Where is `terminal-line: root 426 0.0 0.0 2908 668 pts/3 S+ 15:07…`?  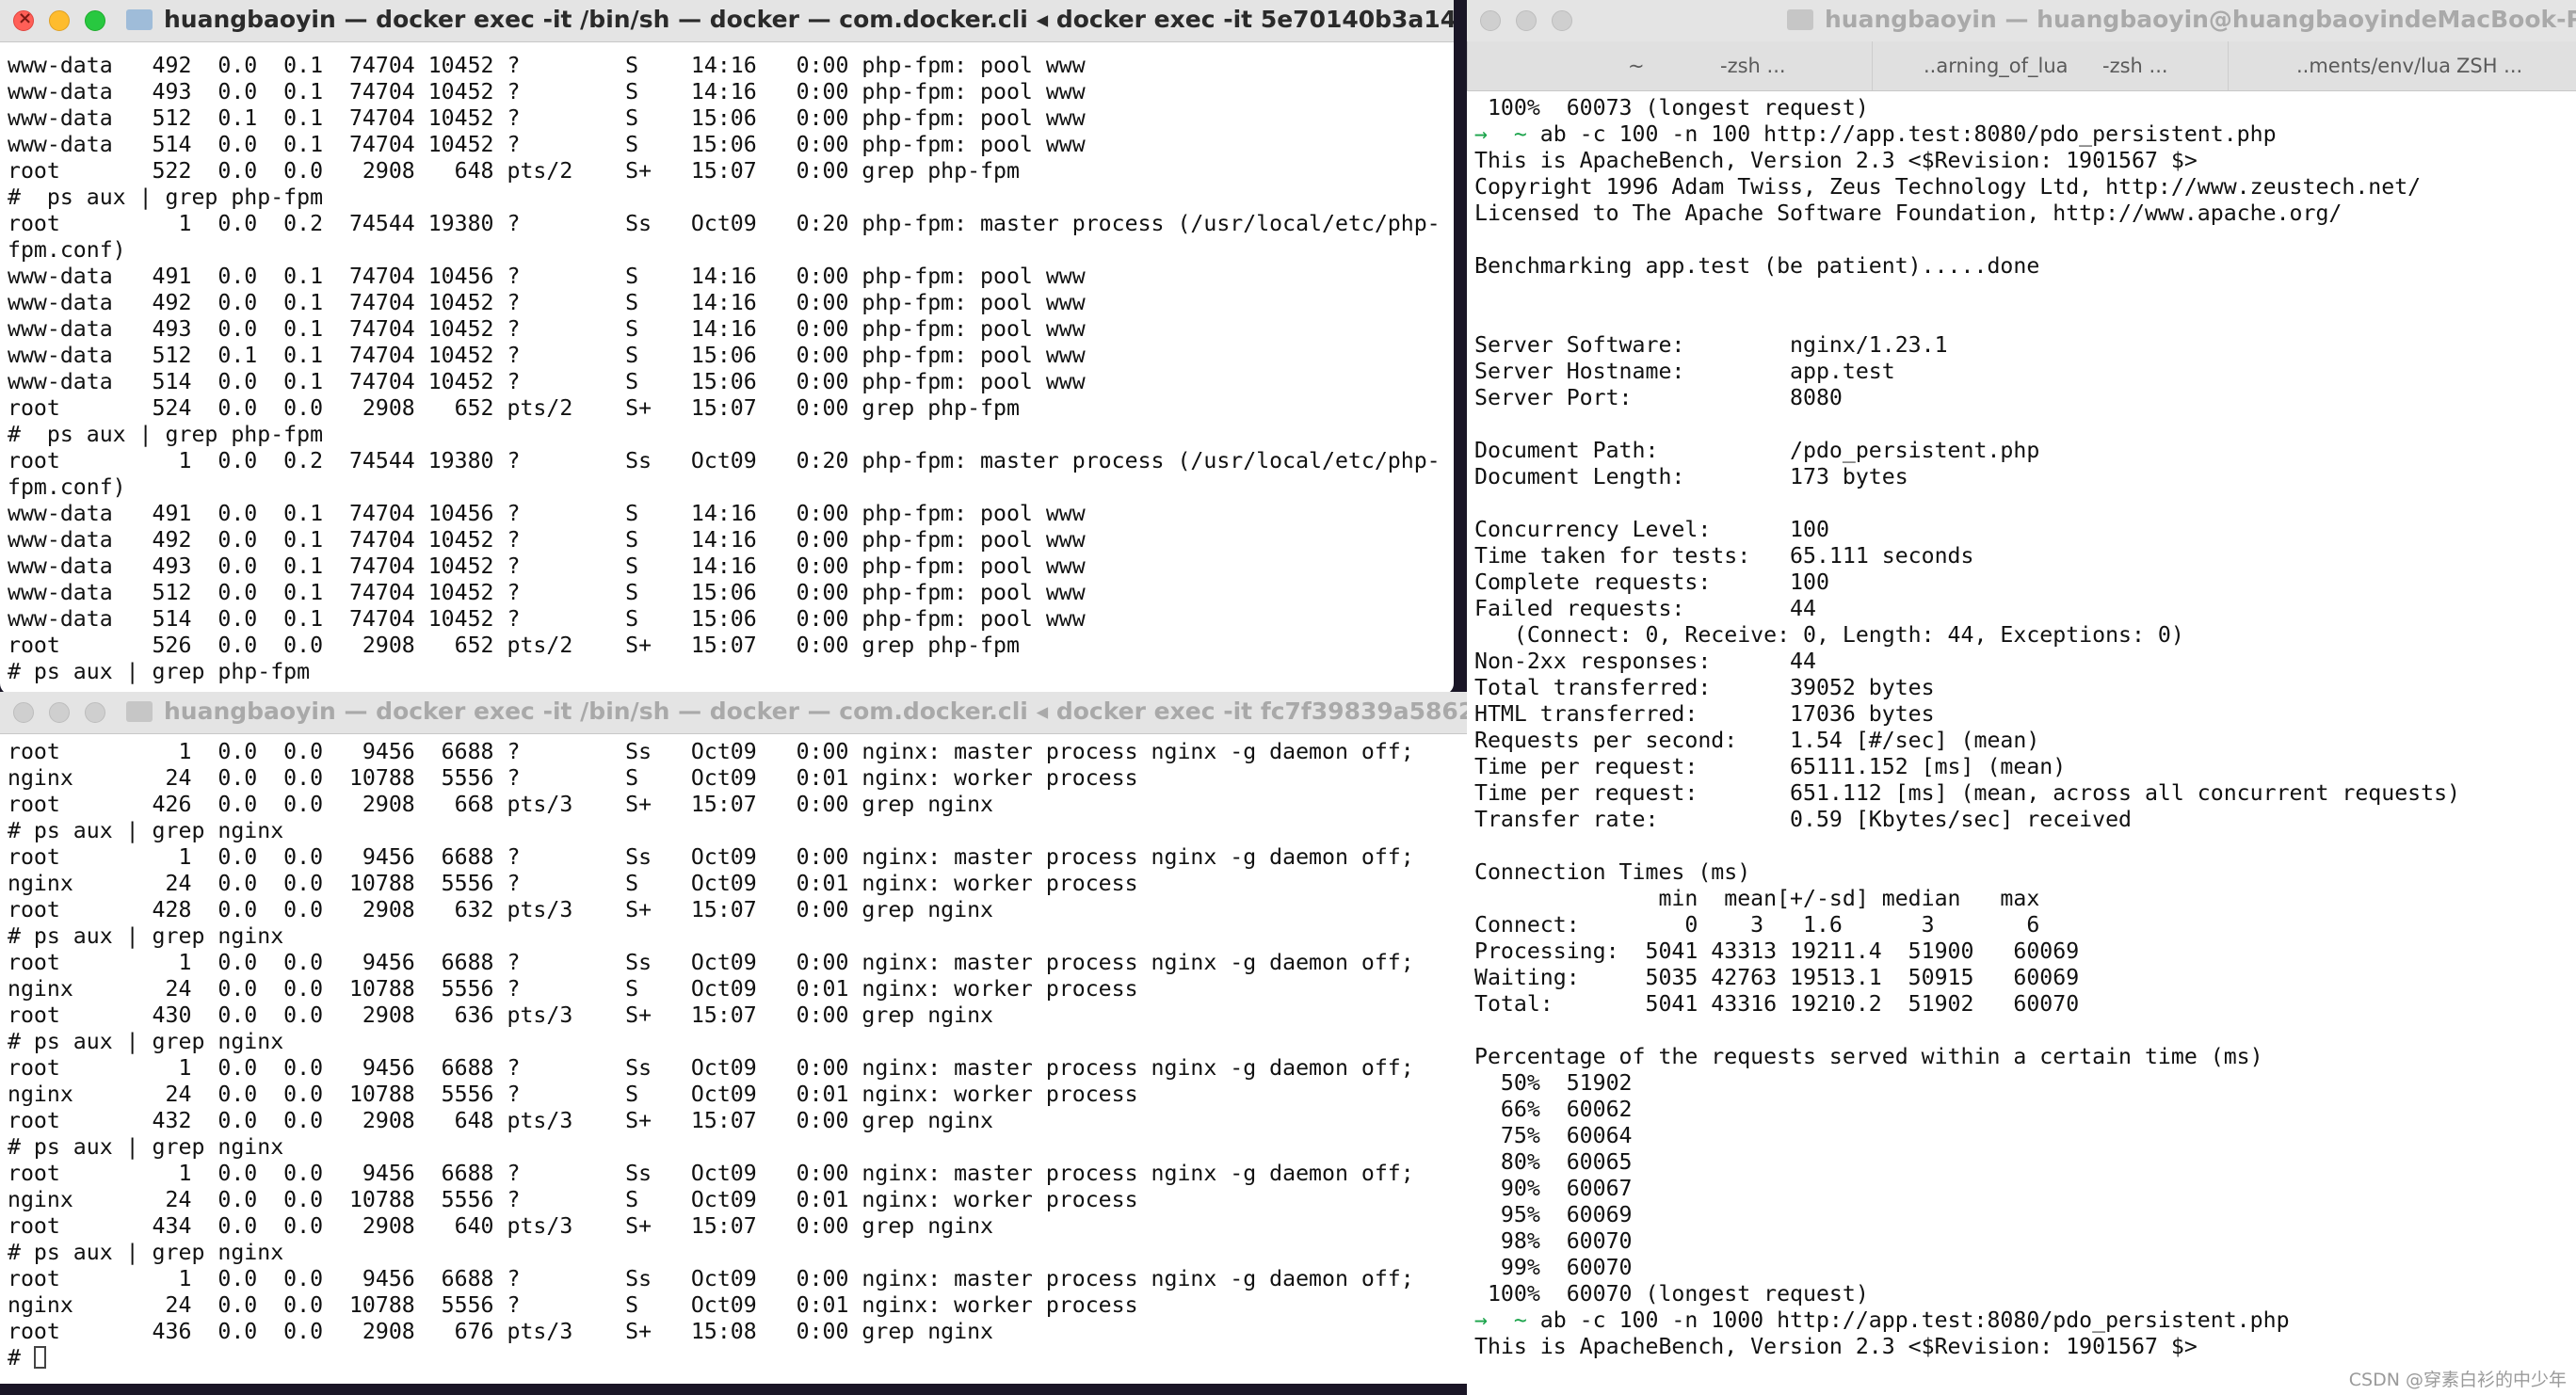 terminal-line: root 426 0.0 0.0 2908 668 pts/3 S+ 15:07… is located at coordinates (501, 804).